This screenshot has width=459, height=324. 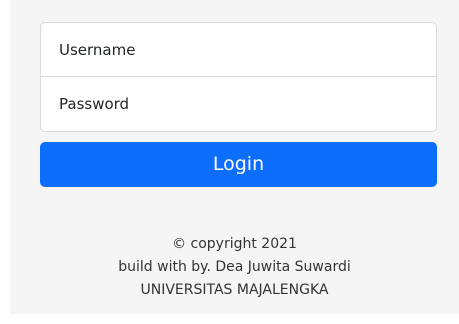 I want to click on password-input, so click(x=238, y=104).